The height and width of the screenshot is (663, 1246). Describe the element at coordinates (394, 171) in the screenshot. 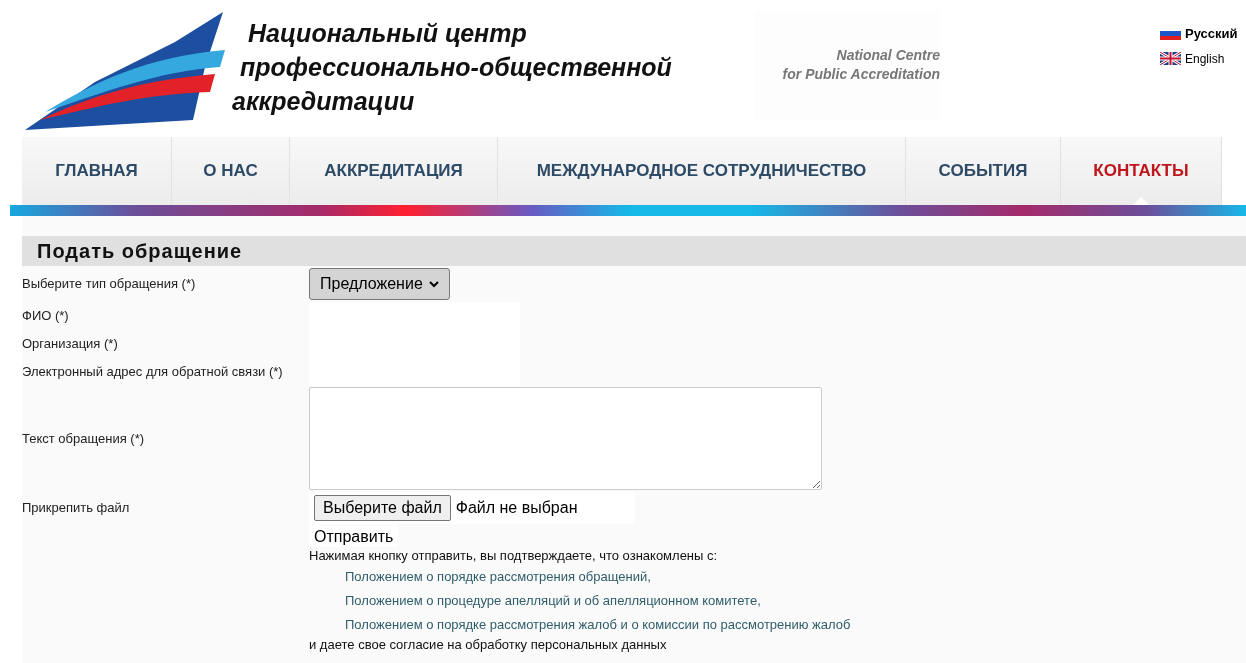

I see `nav-tab: АККРЕДИТАЦИЯ` at that location.